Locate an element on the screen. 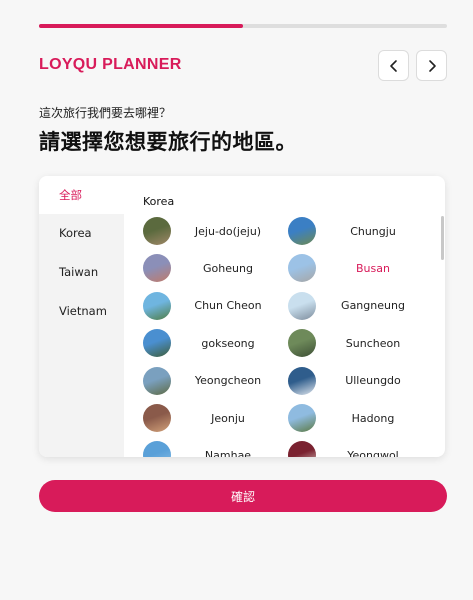  region-name: Busan is located at coordinates (373, 268).